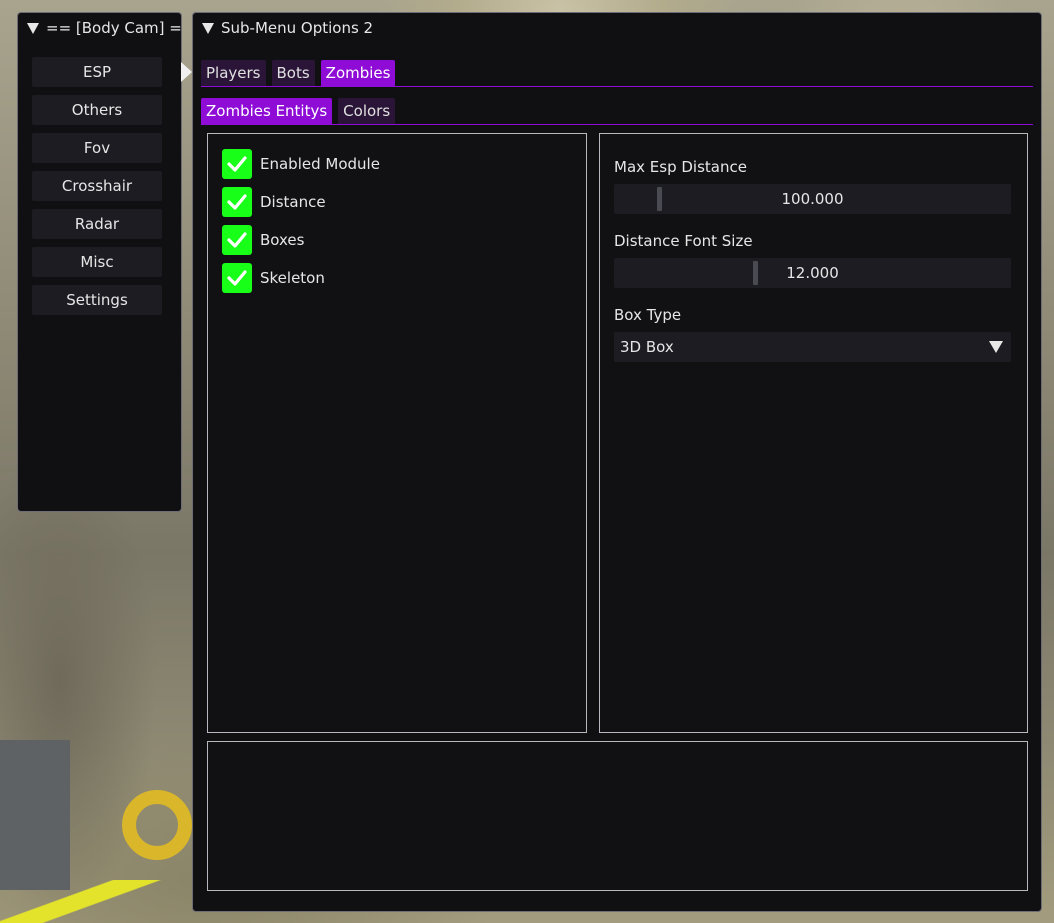 Image resolution: width=1054 pixels, height=923 pixels. I want to click on menu-item-misc: Misc, so click(97, 262).